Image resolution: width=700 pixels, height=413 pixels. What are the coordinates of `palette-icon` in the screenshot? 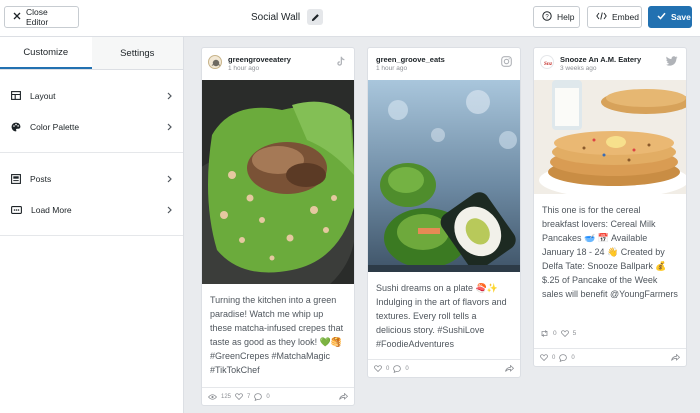 It's located at (16, 126).